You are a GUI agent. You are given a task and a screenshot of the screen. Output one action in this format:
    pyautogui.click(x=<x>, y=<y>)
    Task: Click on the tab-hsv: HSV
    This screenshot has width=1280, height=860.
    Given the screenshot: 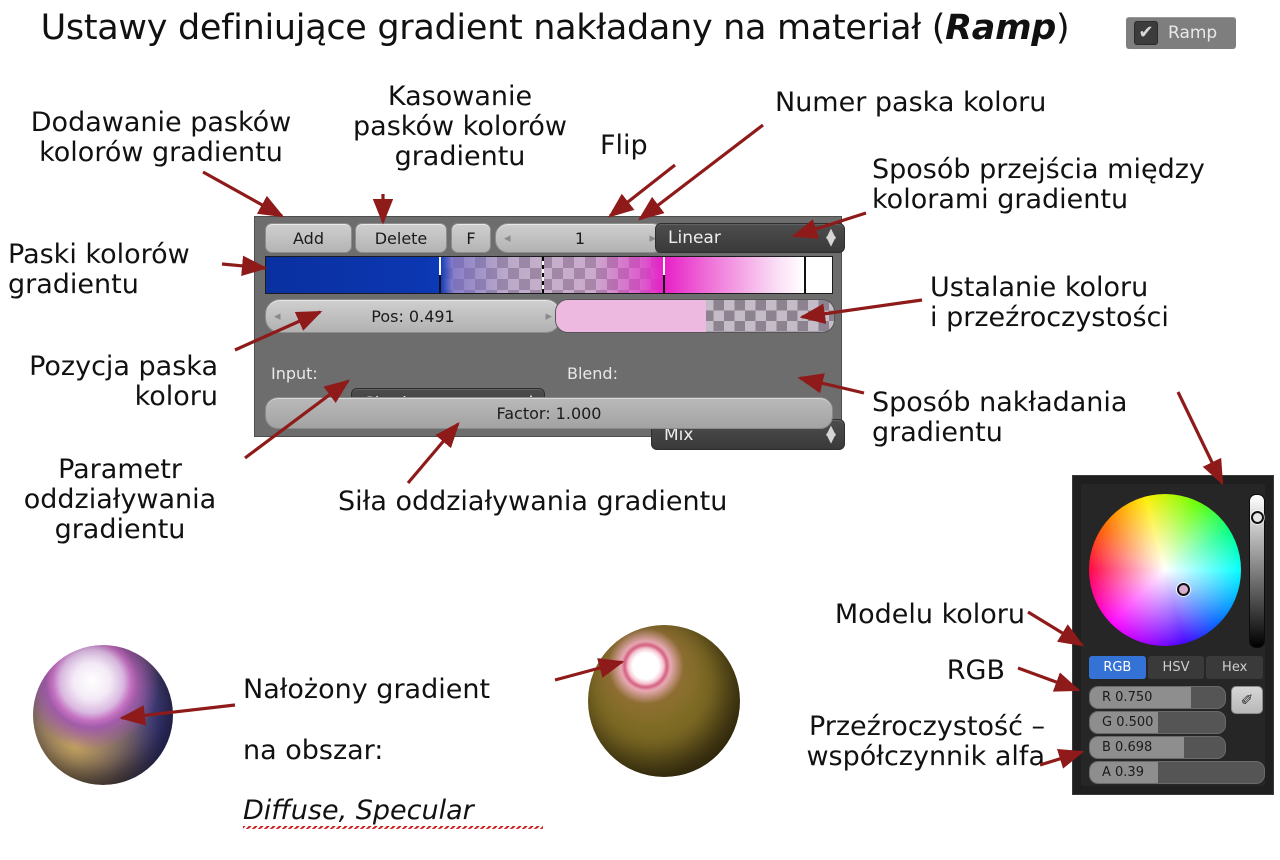 What is the action you would take?
    pyautogui.click(x=1176, y=667)
    